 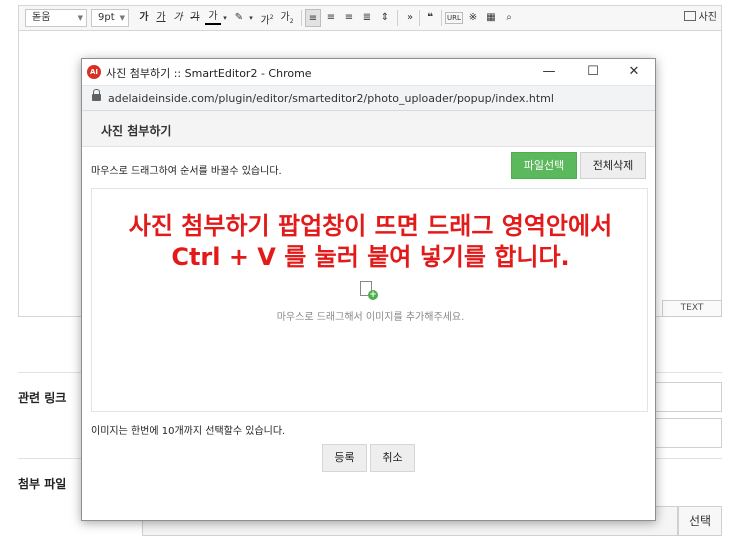 What do you see at coordinates (454, 18) in the screenshot?
I see `hyperlink-button: URL` at bounding box center [454, 18].